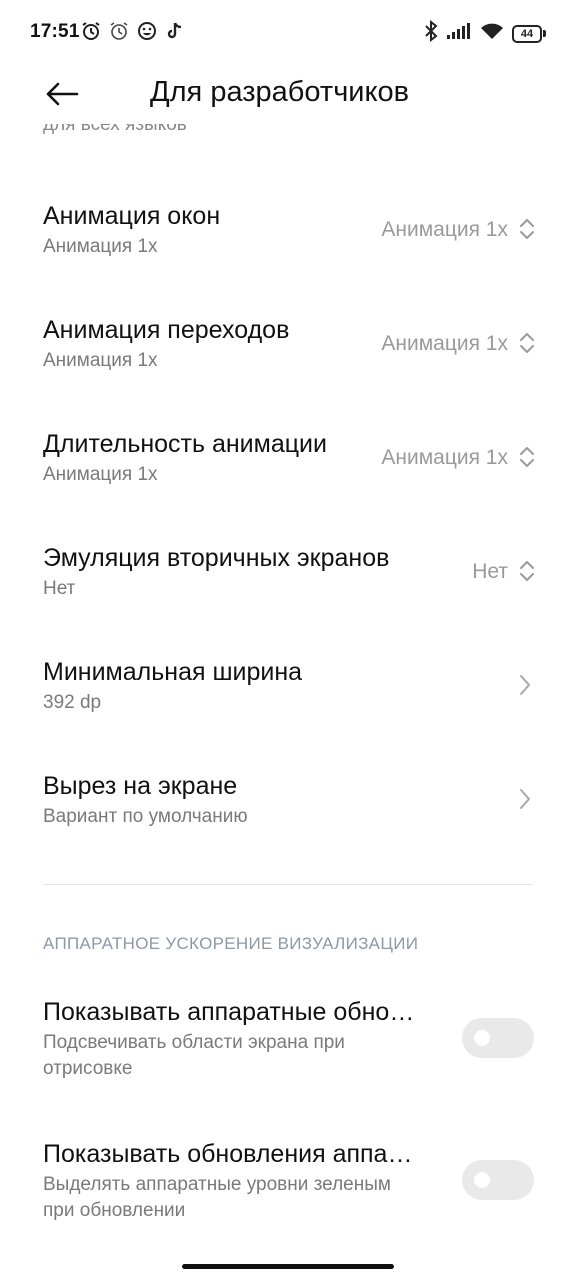  I want to click on setting-subtitle: 392 dp, so click(72, 702).